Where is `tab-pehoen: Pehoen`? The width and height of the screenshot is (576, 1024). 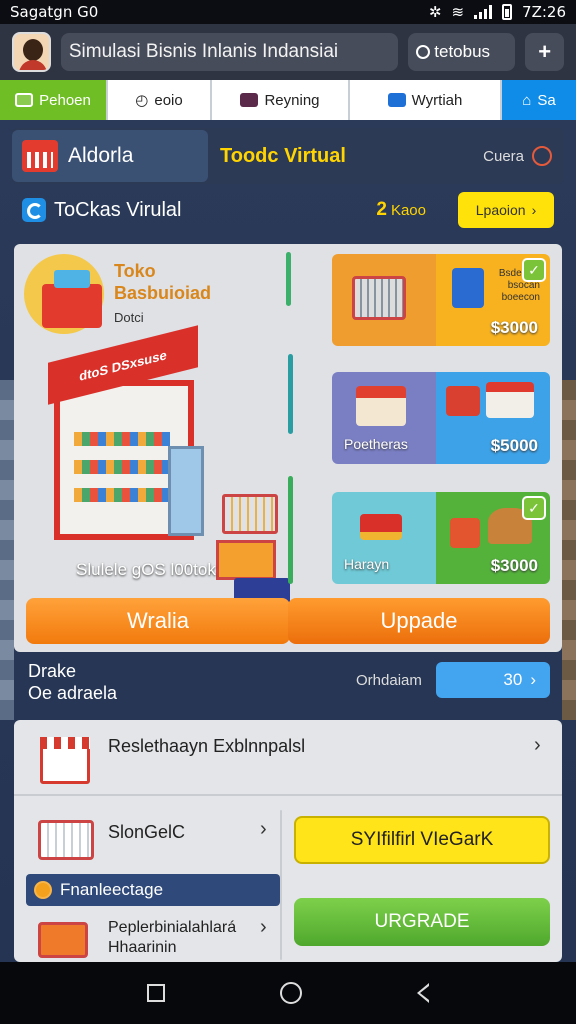 tab-pehoen: Pehoen is located at coordinates (54, 100).